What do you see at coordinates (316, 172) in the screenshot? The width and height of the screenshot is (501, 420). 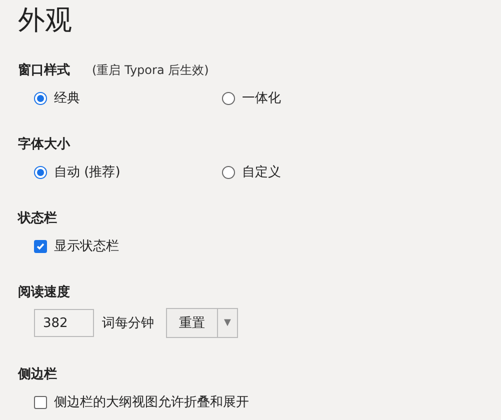 I see `radio-option: 自定义` at bounding box center [316, 172].